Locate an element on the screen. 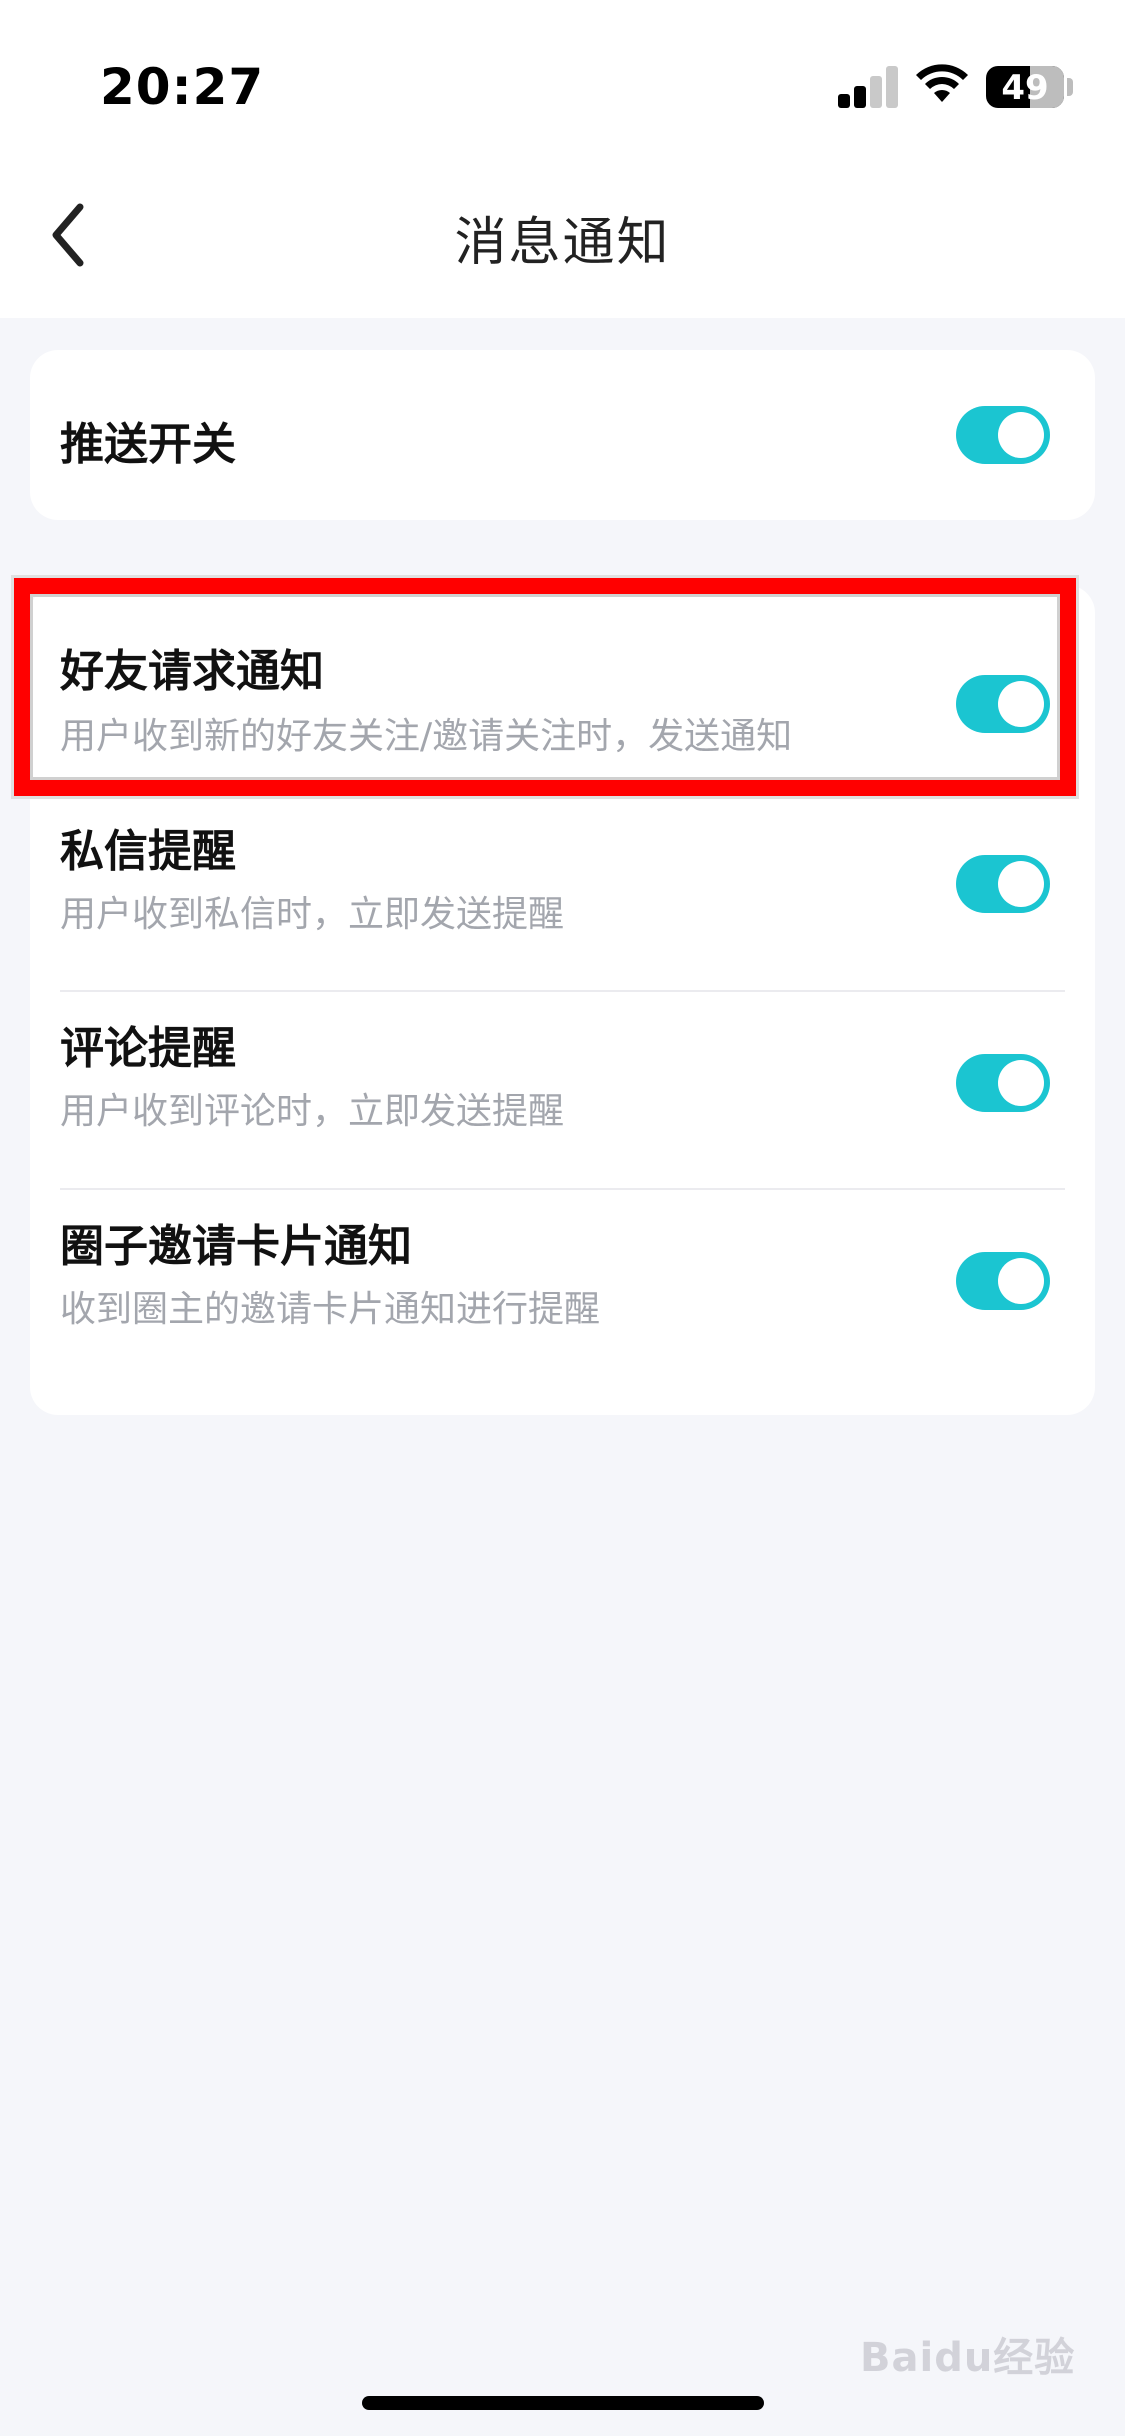 This screenshot has width=1125, height=2436. circle-invite-toggle is located at coordinates (1003, 1281).